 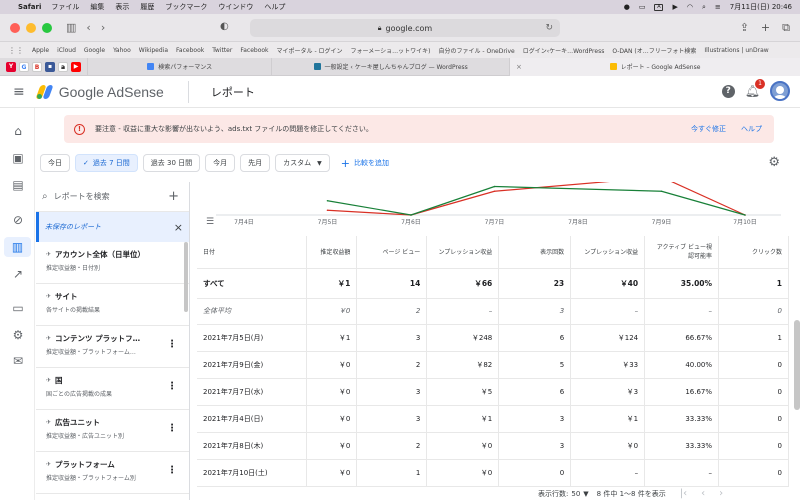 What do you see at coordinates (463, 252) in the screenshot?
I see `column-header-page-rpm: ンプレッション収益` at bounding box center [463, 252].